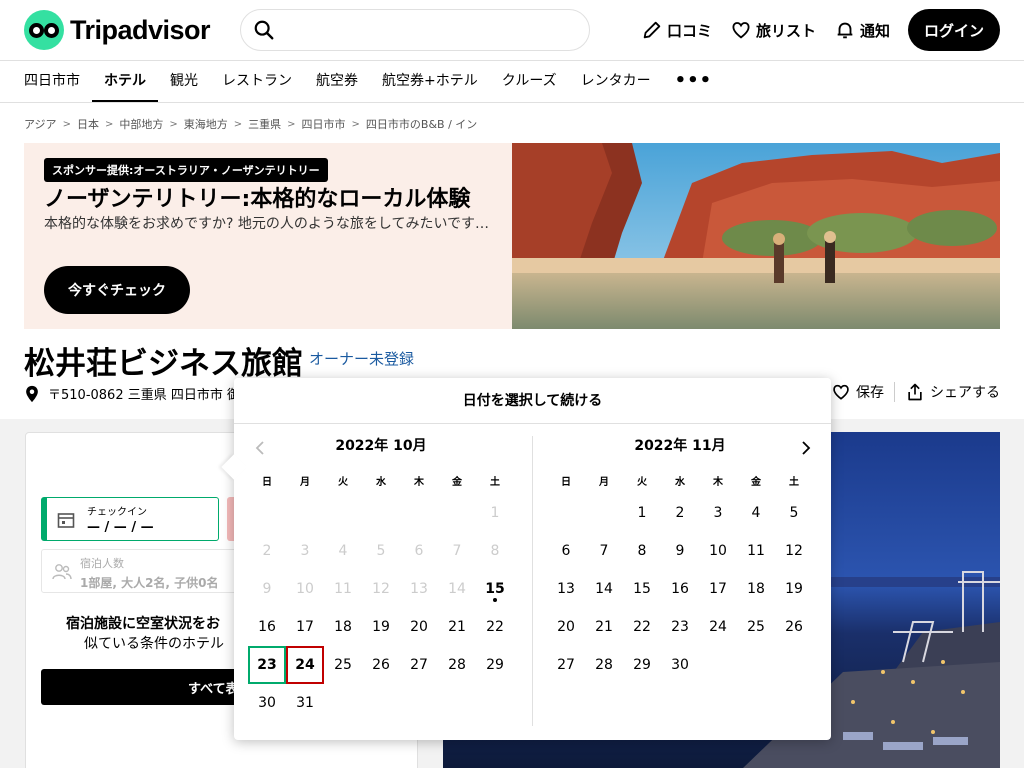 The width and height of the screenshot is (1024, 768). What do you see at coordinates (566, 589) in the screenshot?
I see `calendar-day: 13` at bounding box center [566, 589].